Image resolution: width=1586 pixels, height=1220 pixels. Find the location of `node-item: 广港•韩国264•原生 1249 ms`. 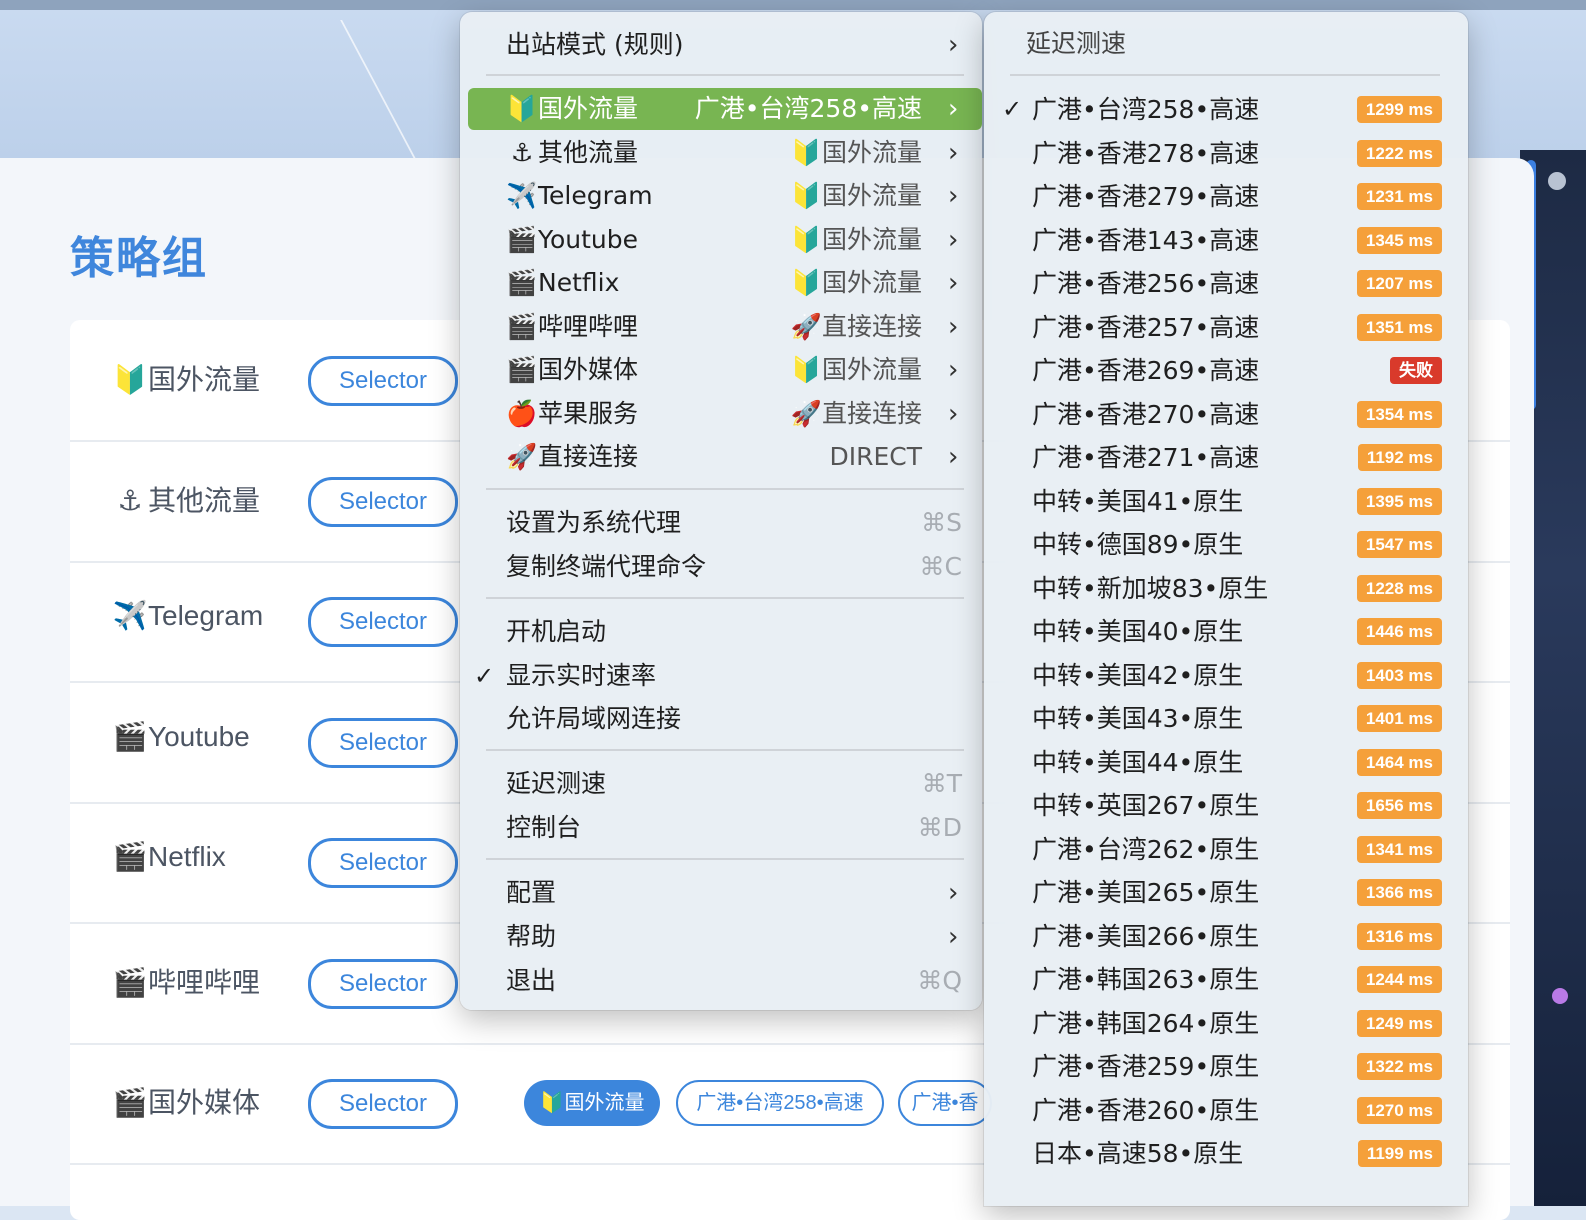

node-item: 广港•韩国264•原生 1249 ms is located at coordinates (1226, 1023).